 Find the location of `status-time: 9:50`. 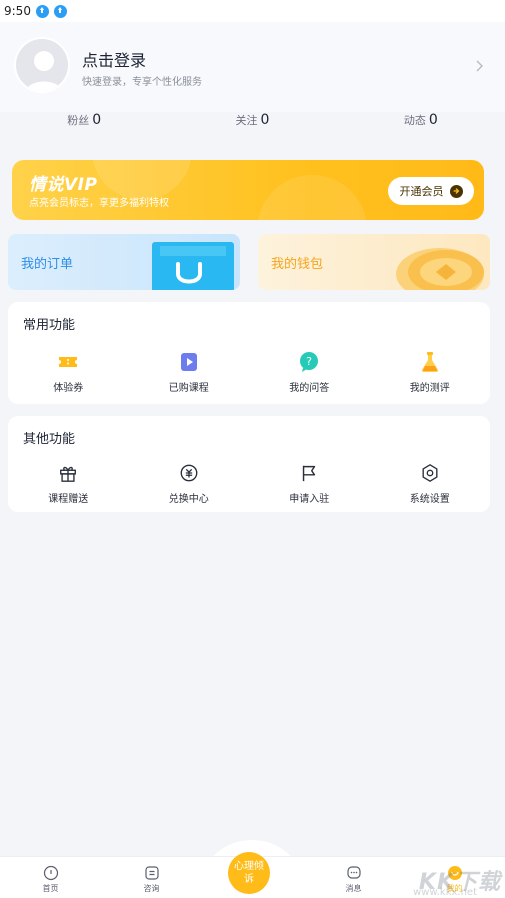

status-time: 9:50 is located at coordinates (17, 11).